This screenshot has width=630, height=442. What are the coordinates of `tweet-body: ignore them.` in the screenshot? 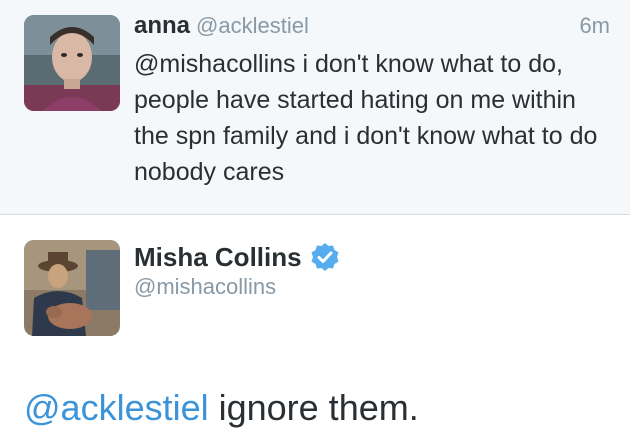 It's located at (313, 407).